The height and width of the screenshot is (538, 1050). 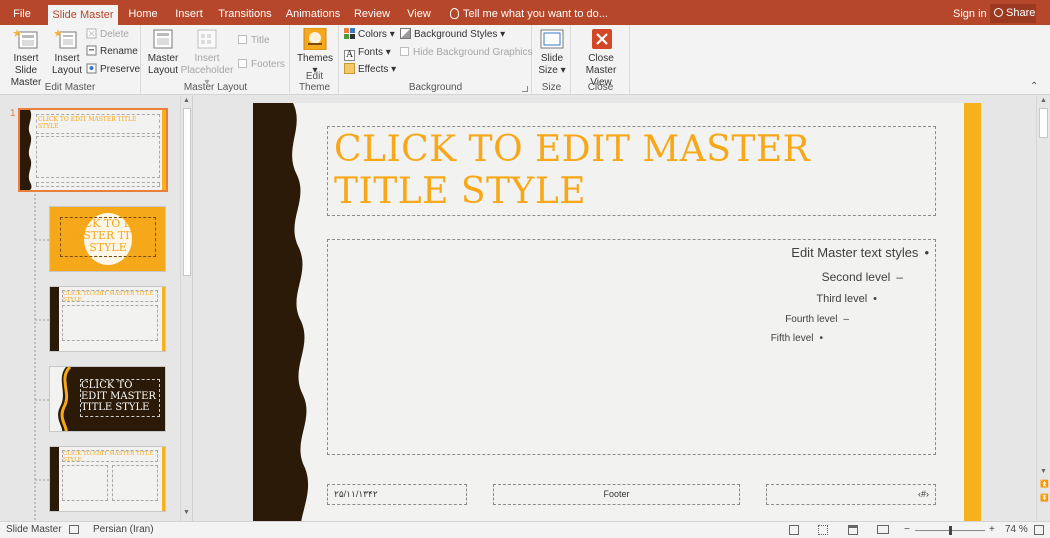 What do you see at coordinates (551, 87) in the screenshot?
I see `group-label-size: Size` at bounding box center [551, 87].